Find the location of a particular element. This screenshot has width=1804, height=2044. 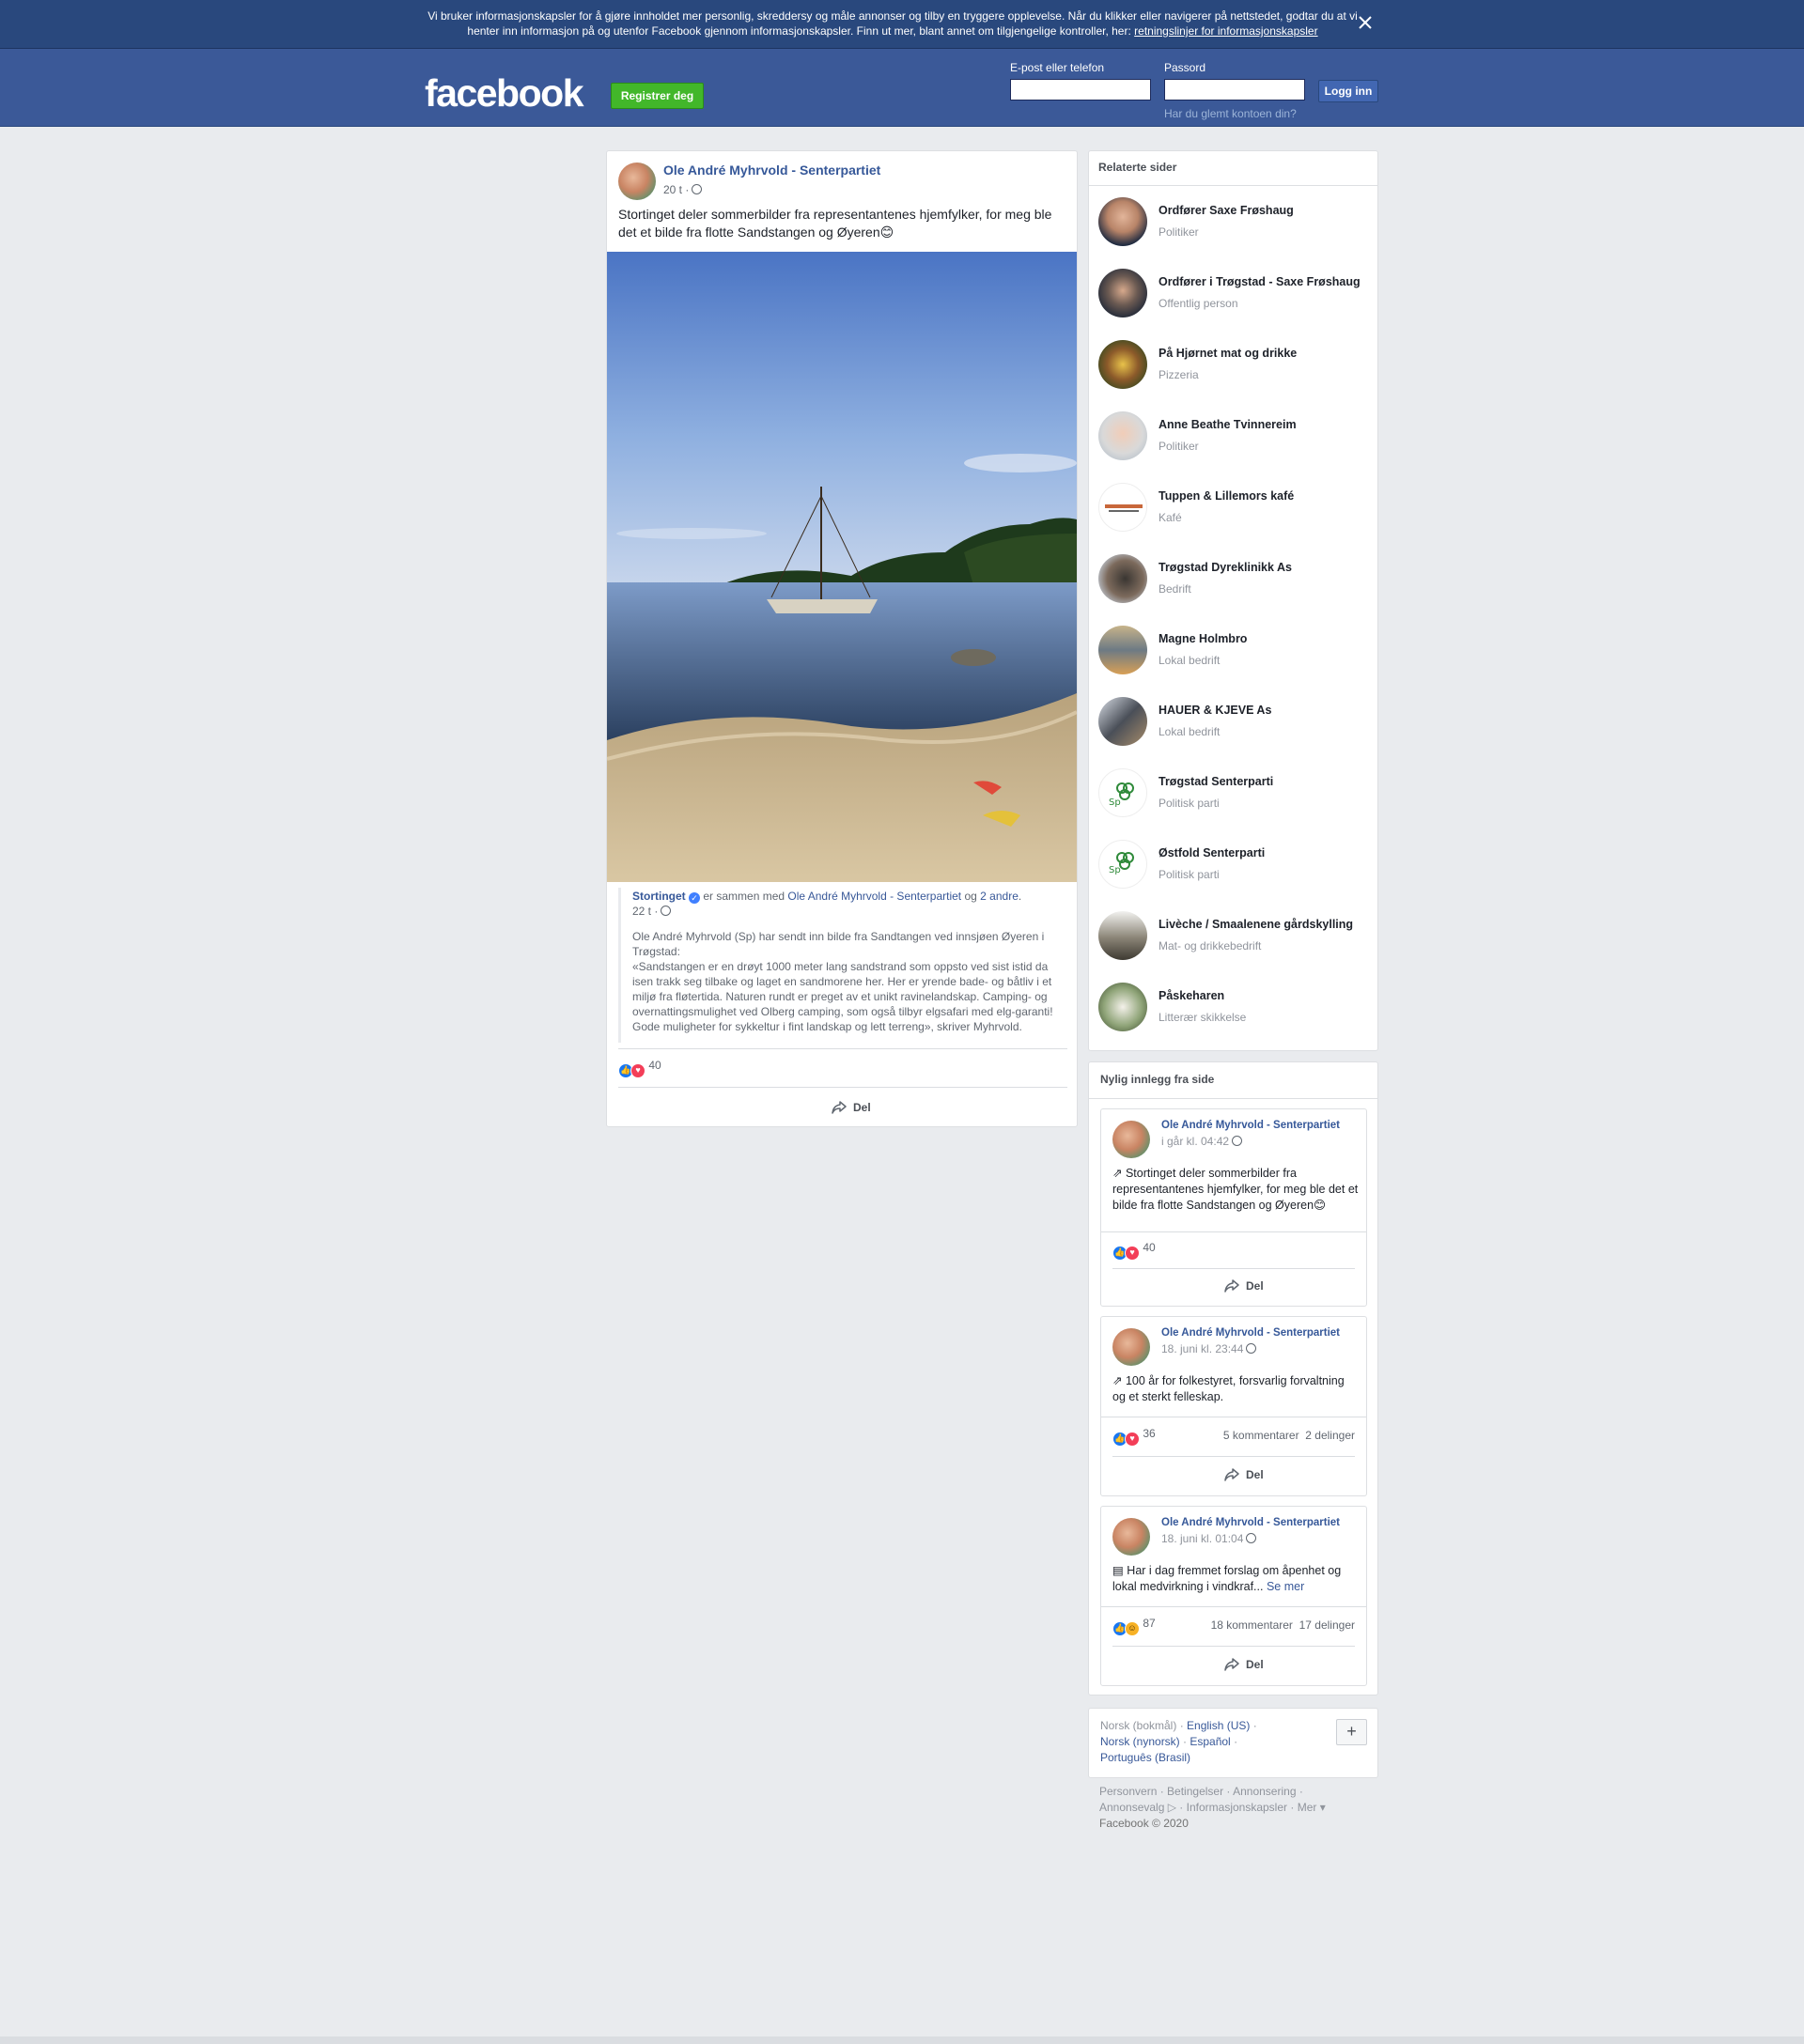

related-page-name: Anne Beathe Tvinnereim is located at coordinates (1264, 424).